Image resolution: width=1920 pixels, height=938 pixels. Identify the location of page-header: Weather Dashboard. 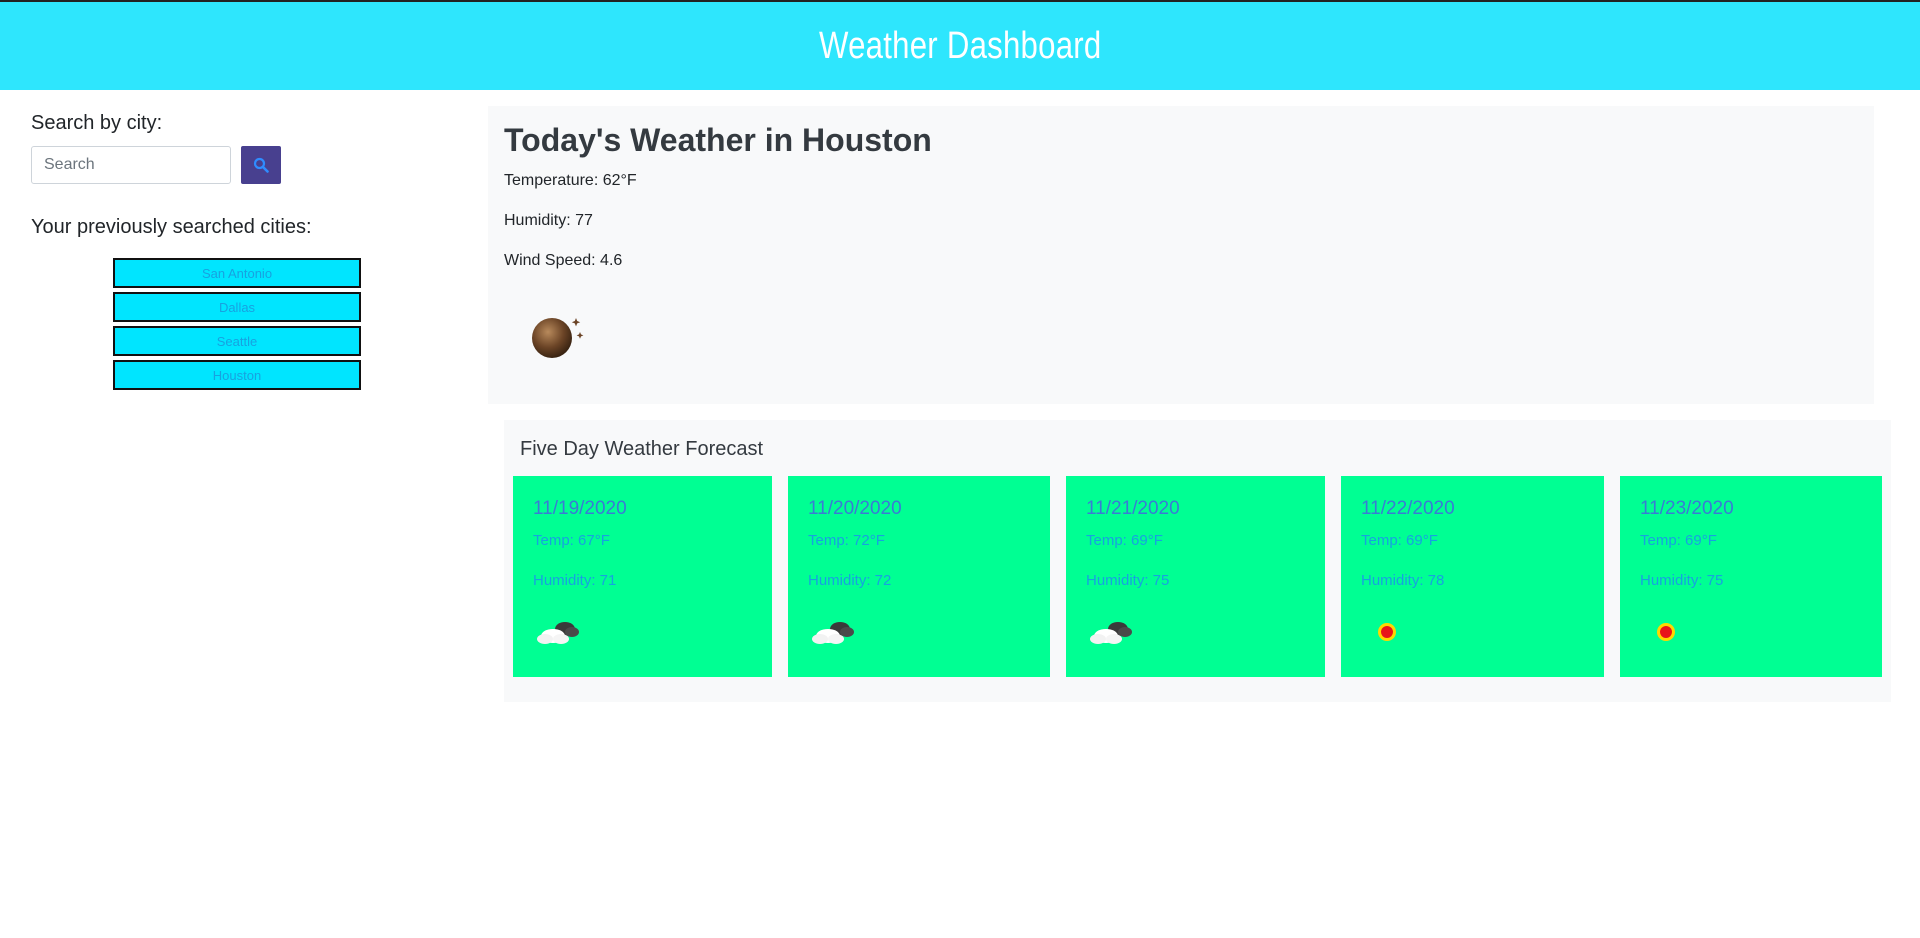
(960, 46).